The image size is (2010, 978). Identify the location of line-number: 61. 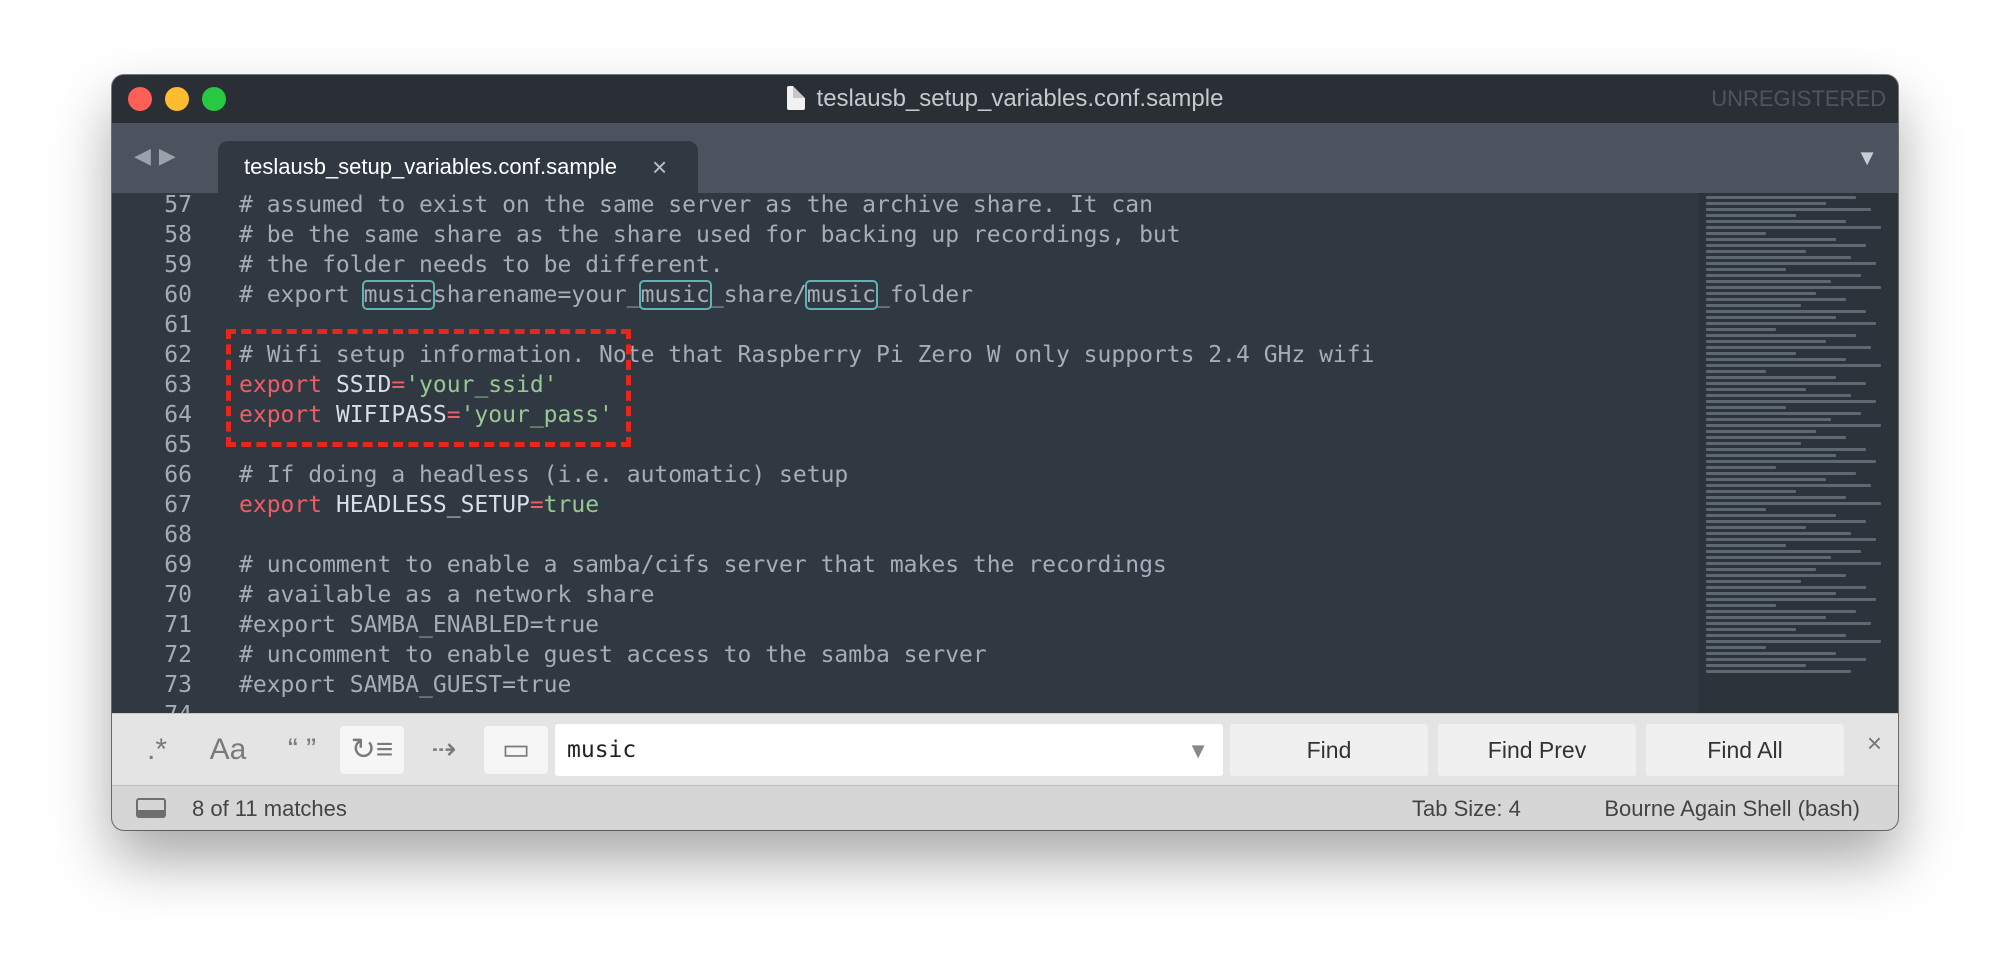
(178, 325).